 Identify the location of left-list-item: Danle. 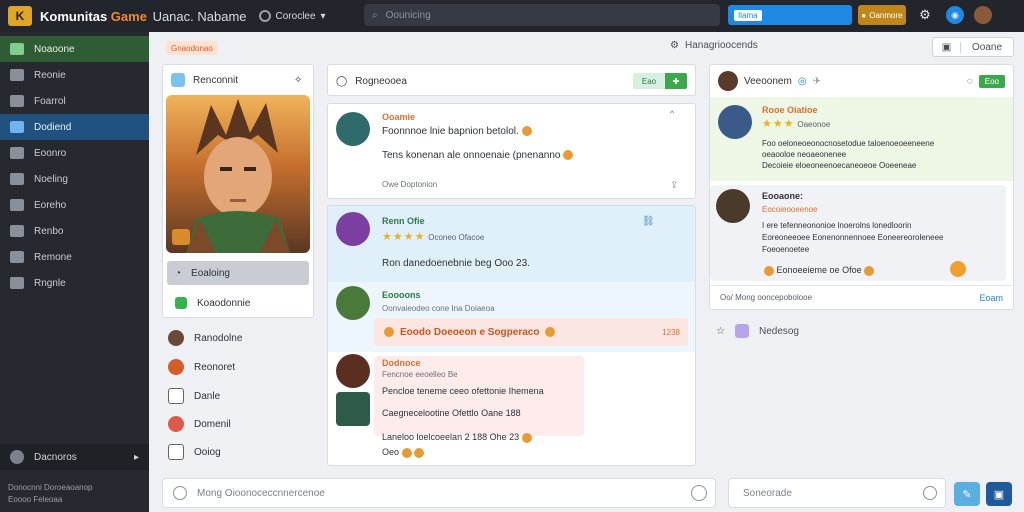
(194, 396).